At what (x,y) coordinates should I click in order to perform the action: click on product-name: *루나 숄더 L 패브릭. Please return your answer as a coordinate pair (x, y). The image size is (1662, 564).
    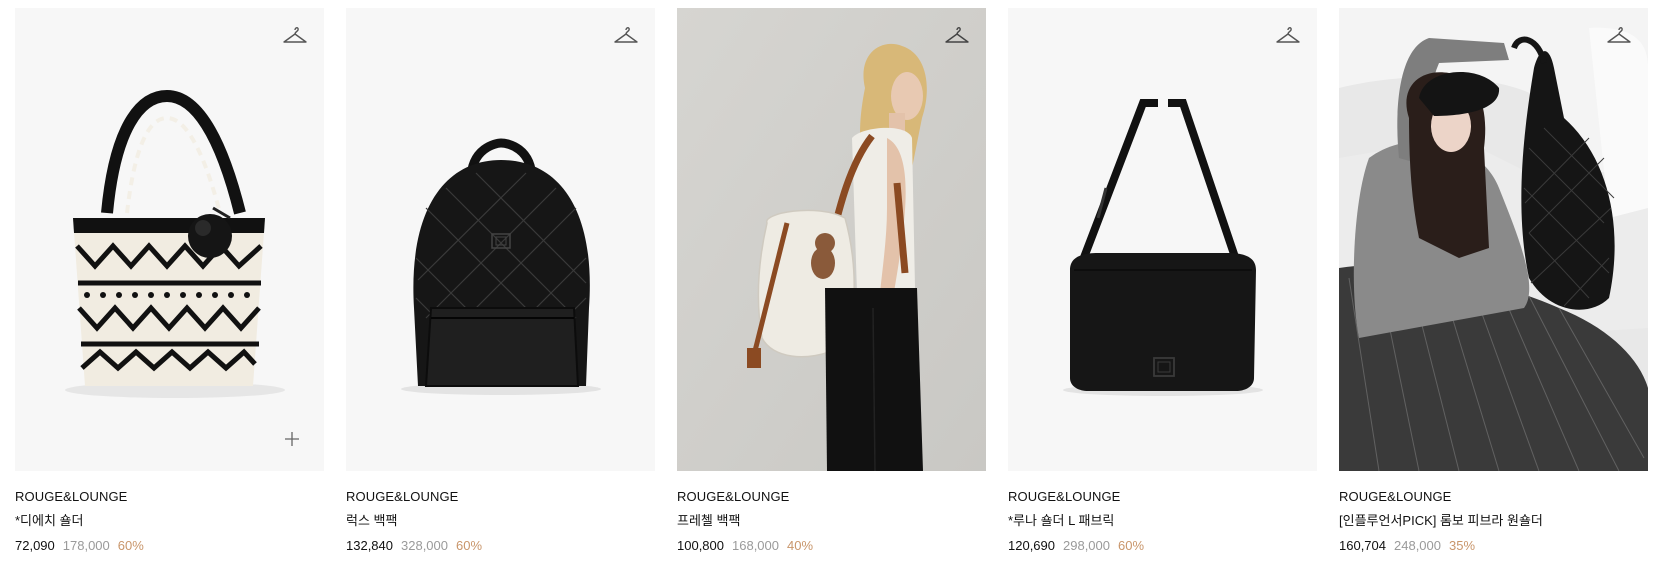
    Looking at the image, I should click on (1162, 521).